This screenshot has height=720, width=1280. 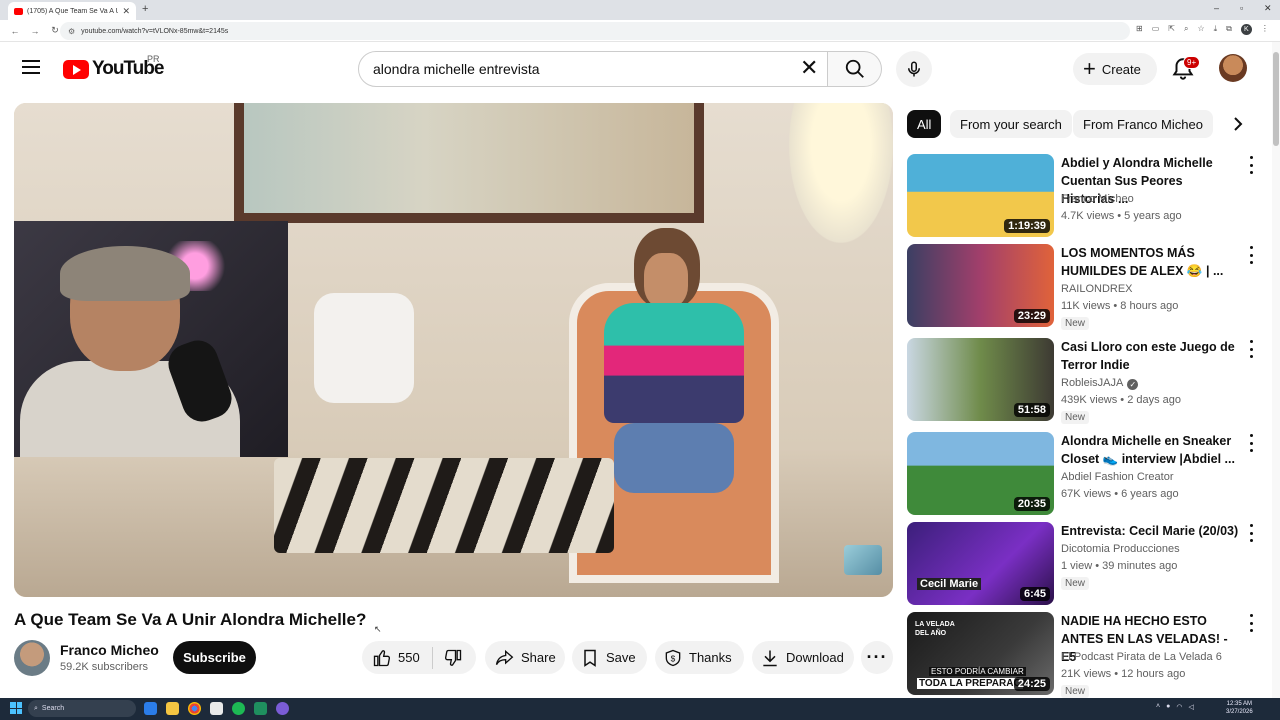 What do you see at coordinates (699, 657) in the screenshot?
I see `thanks-button: $ Thanks` at bounding box center [699, 657].